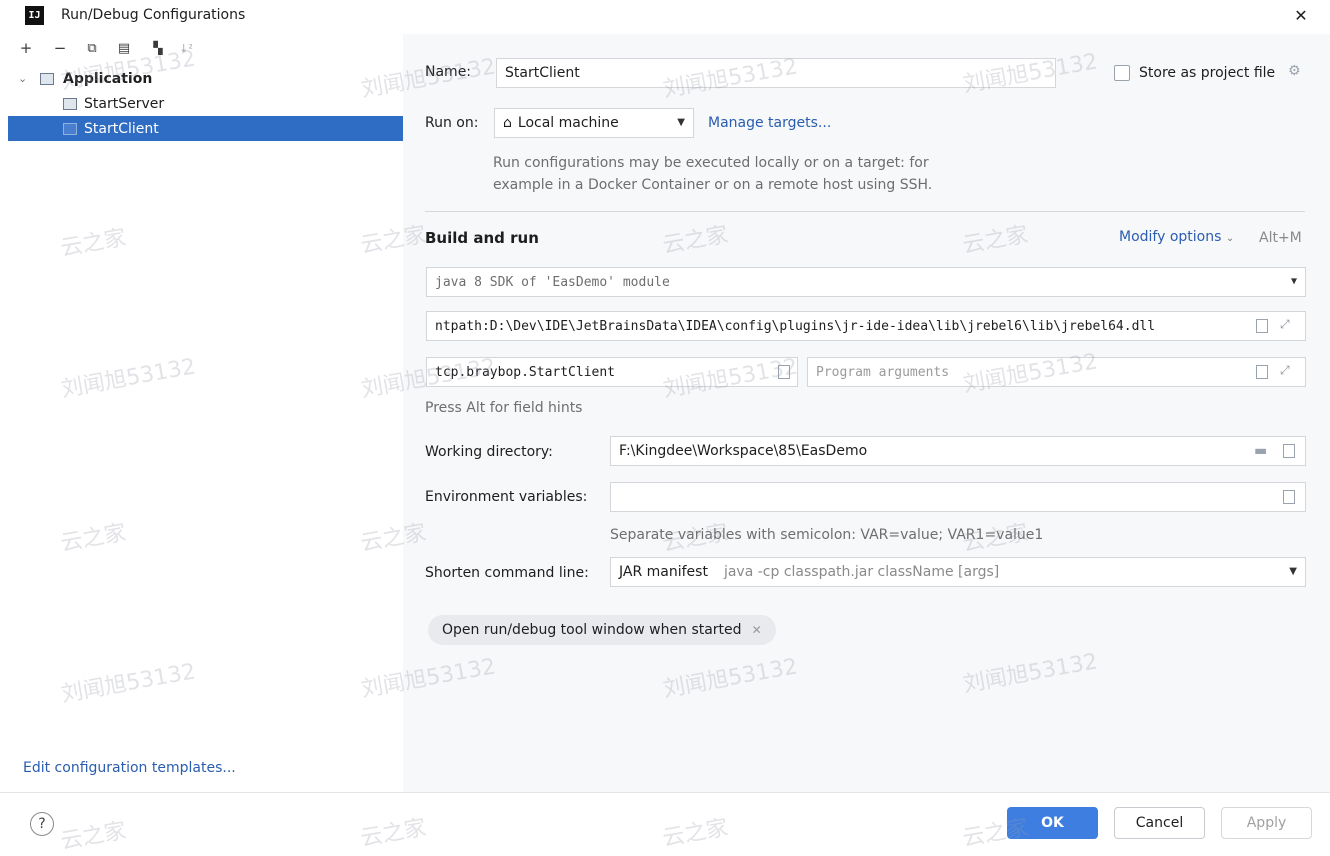  I want to click on jdk-select: java 8 SDK of 'EasDemo' module ▼, so click(866, 282).